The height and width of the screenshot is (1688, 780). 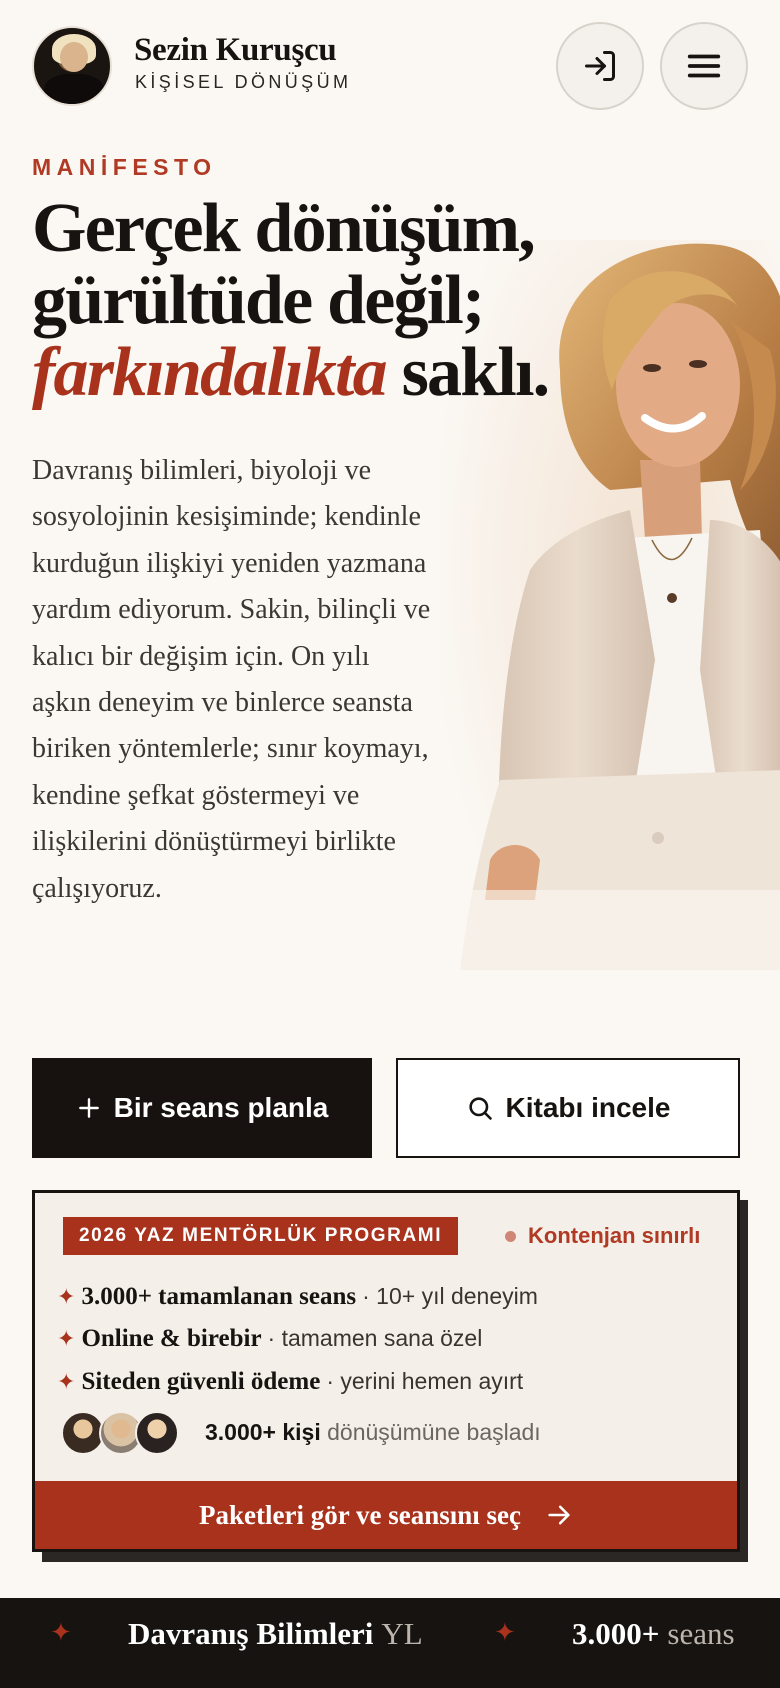 I want to click on availability-status: Kontenjan sınırlı, so click(x=602, y=1236).